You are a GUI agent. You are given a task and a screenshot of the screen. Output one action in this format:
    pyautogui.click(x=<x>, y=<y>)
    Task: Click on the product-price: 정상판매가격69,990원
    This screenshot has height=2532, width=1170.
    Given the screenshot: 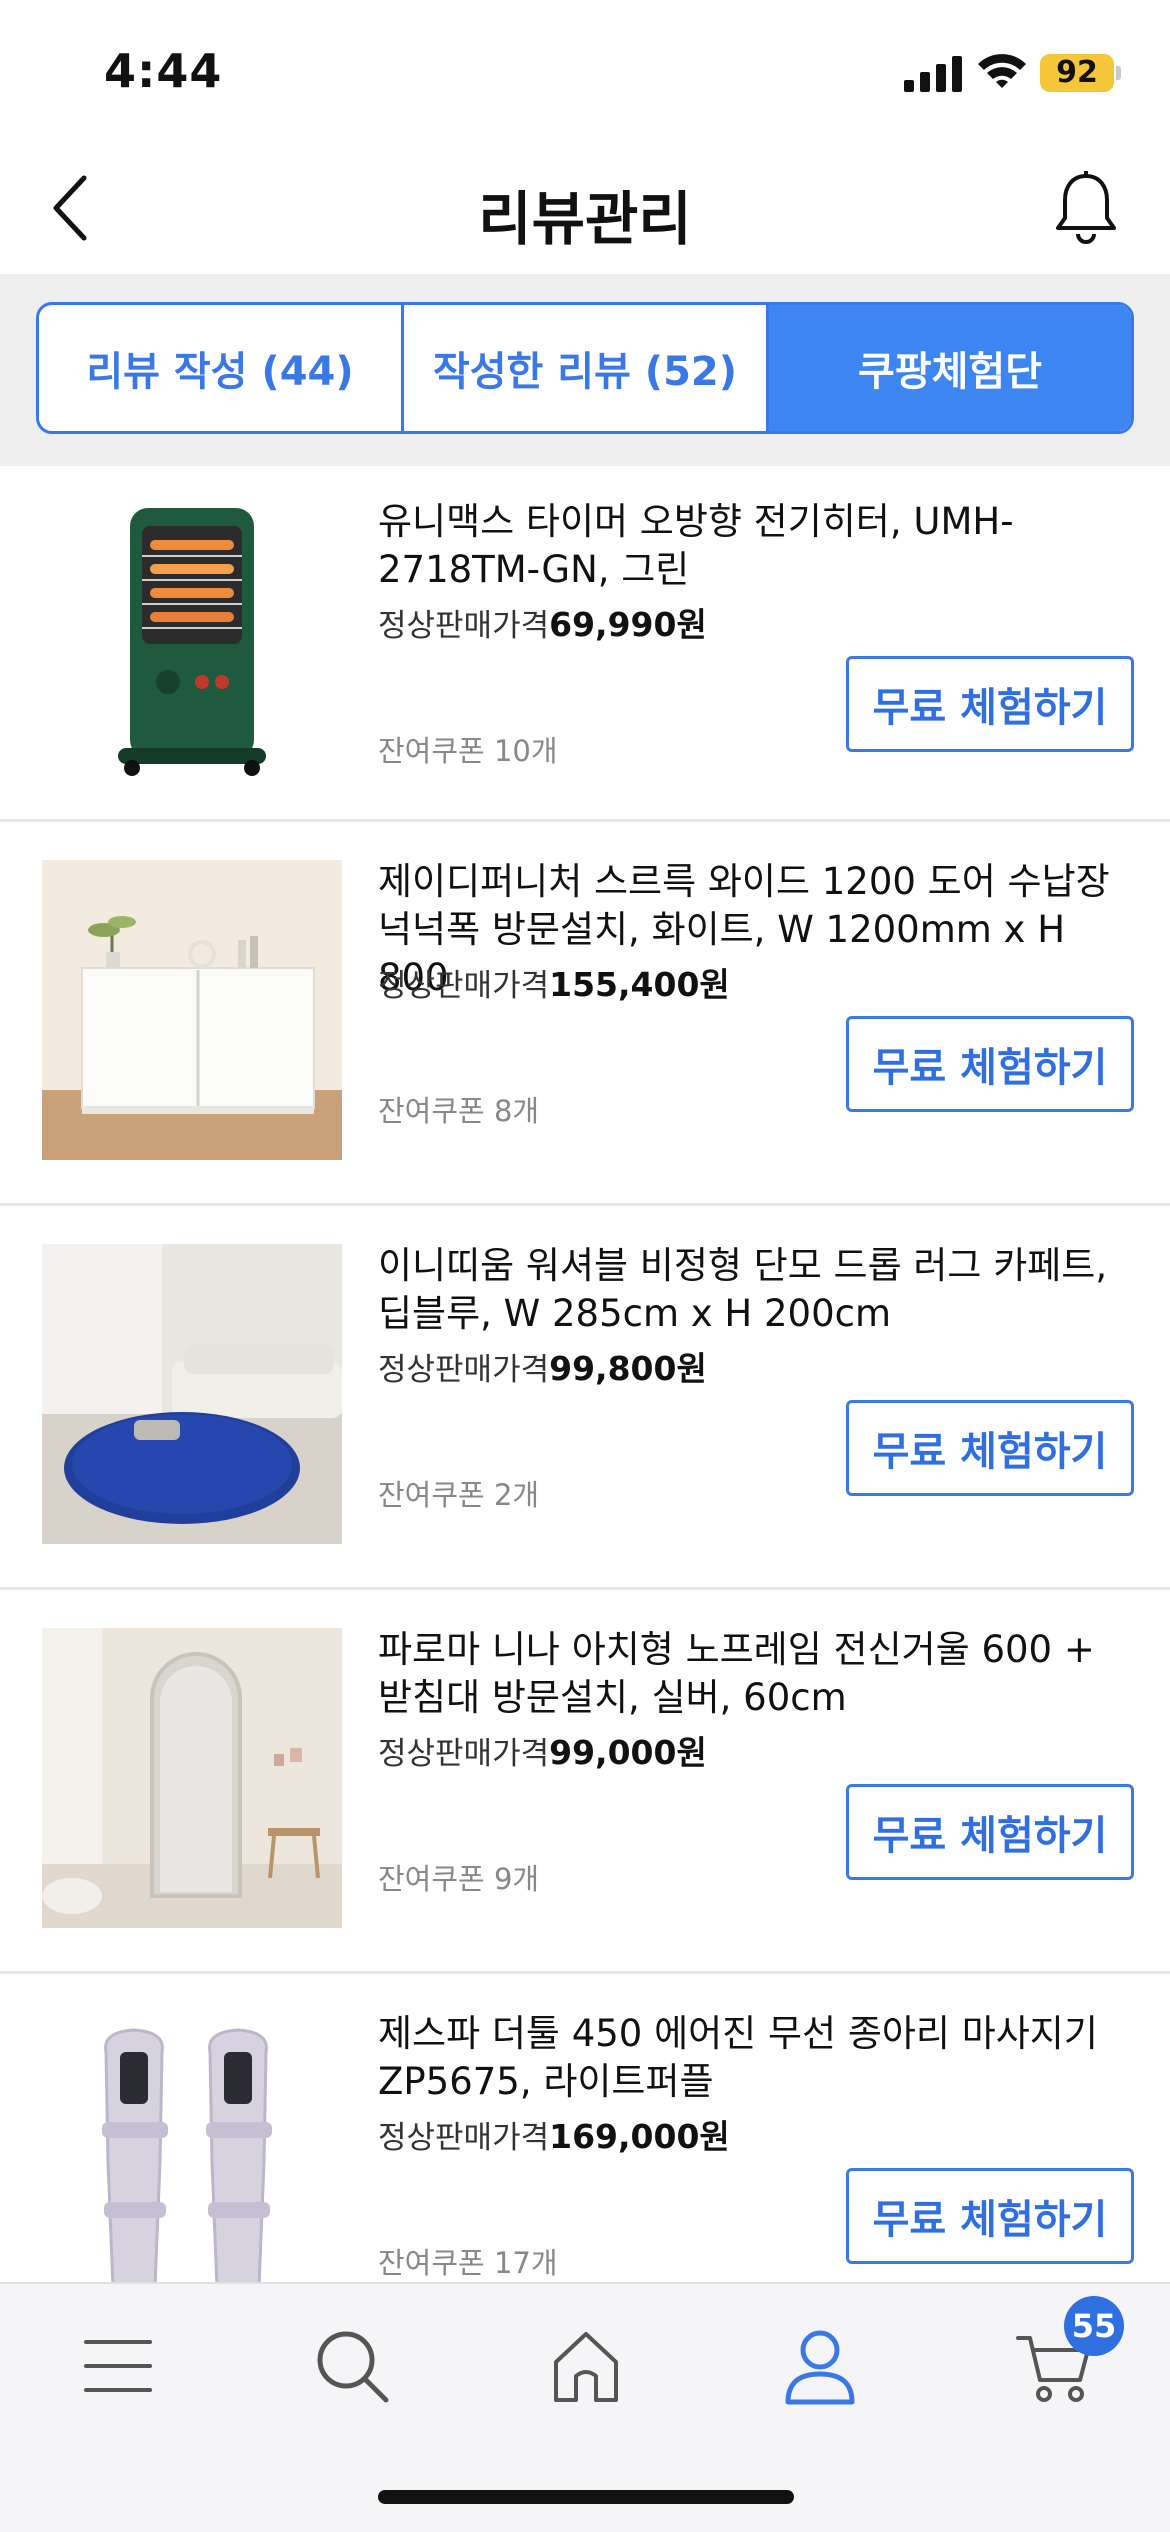 What is the action you would take?
    pyautogui.click(x=542, y=622)
    